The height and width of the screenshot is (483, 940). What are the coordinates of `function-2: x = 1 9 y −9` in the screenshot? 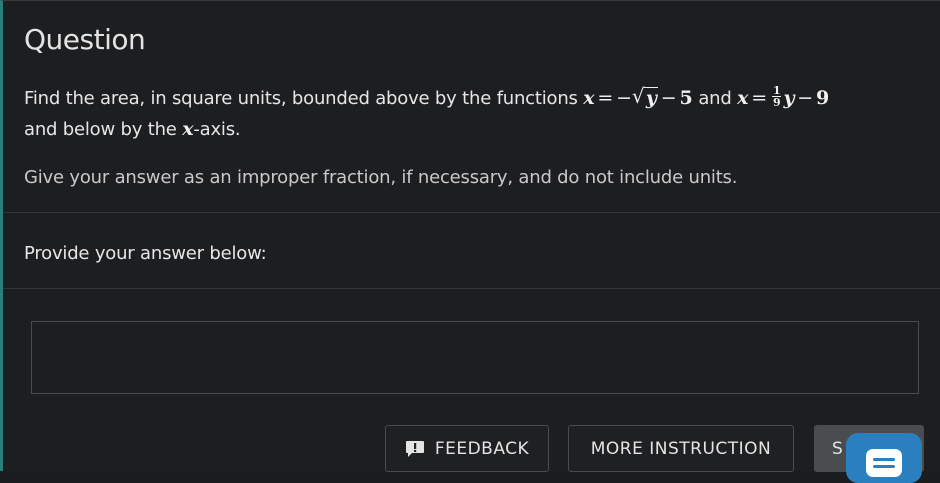 It's located at (783, 96).